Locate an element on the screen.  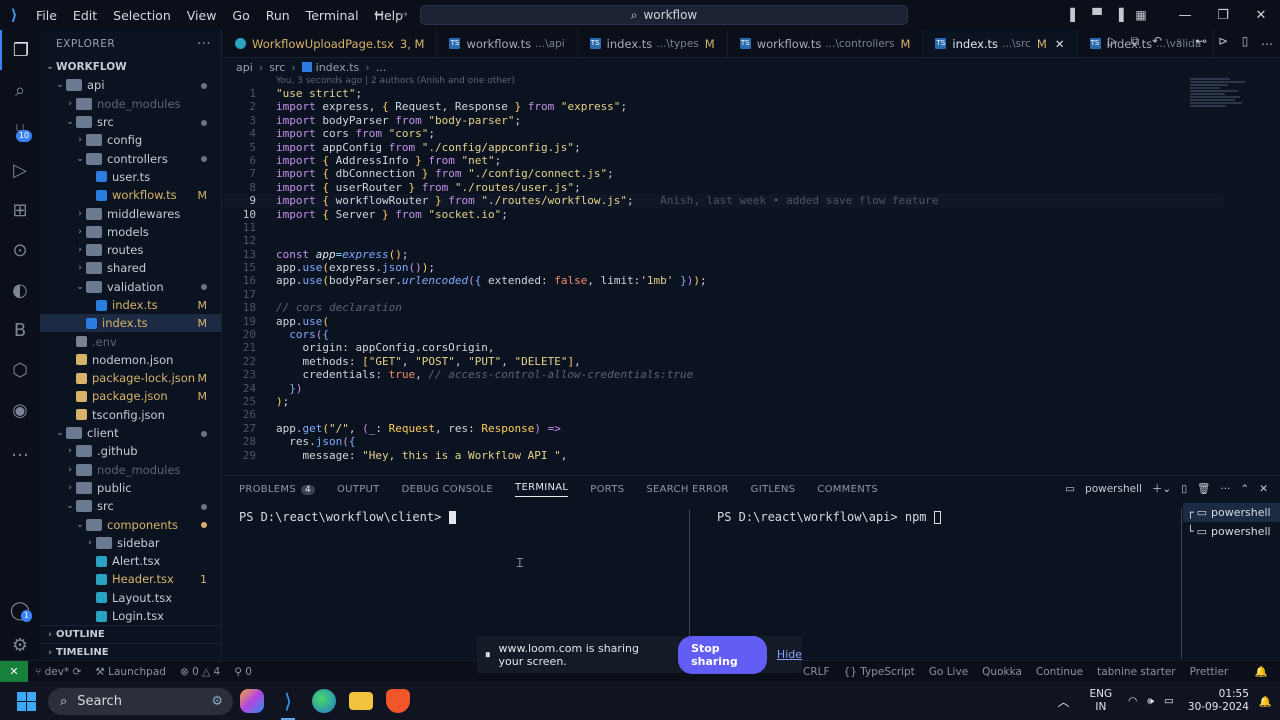
editor-tab: TS workflow.ts ...\api is located at coordinates (507, 43).